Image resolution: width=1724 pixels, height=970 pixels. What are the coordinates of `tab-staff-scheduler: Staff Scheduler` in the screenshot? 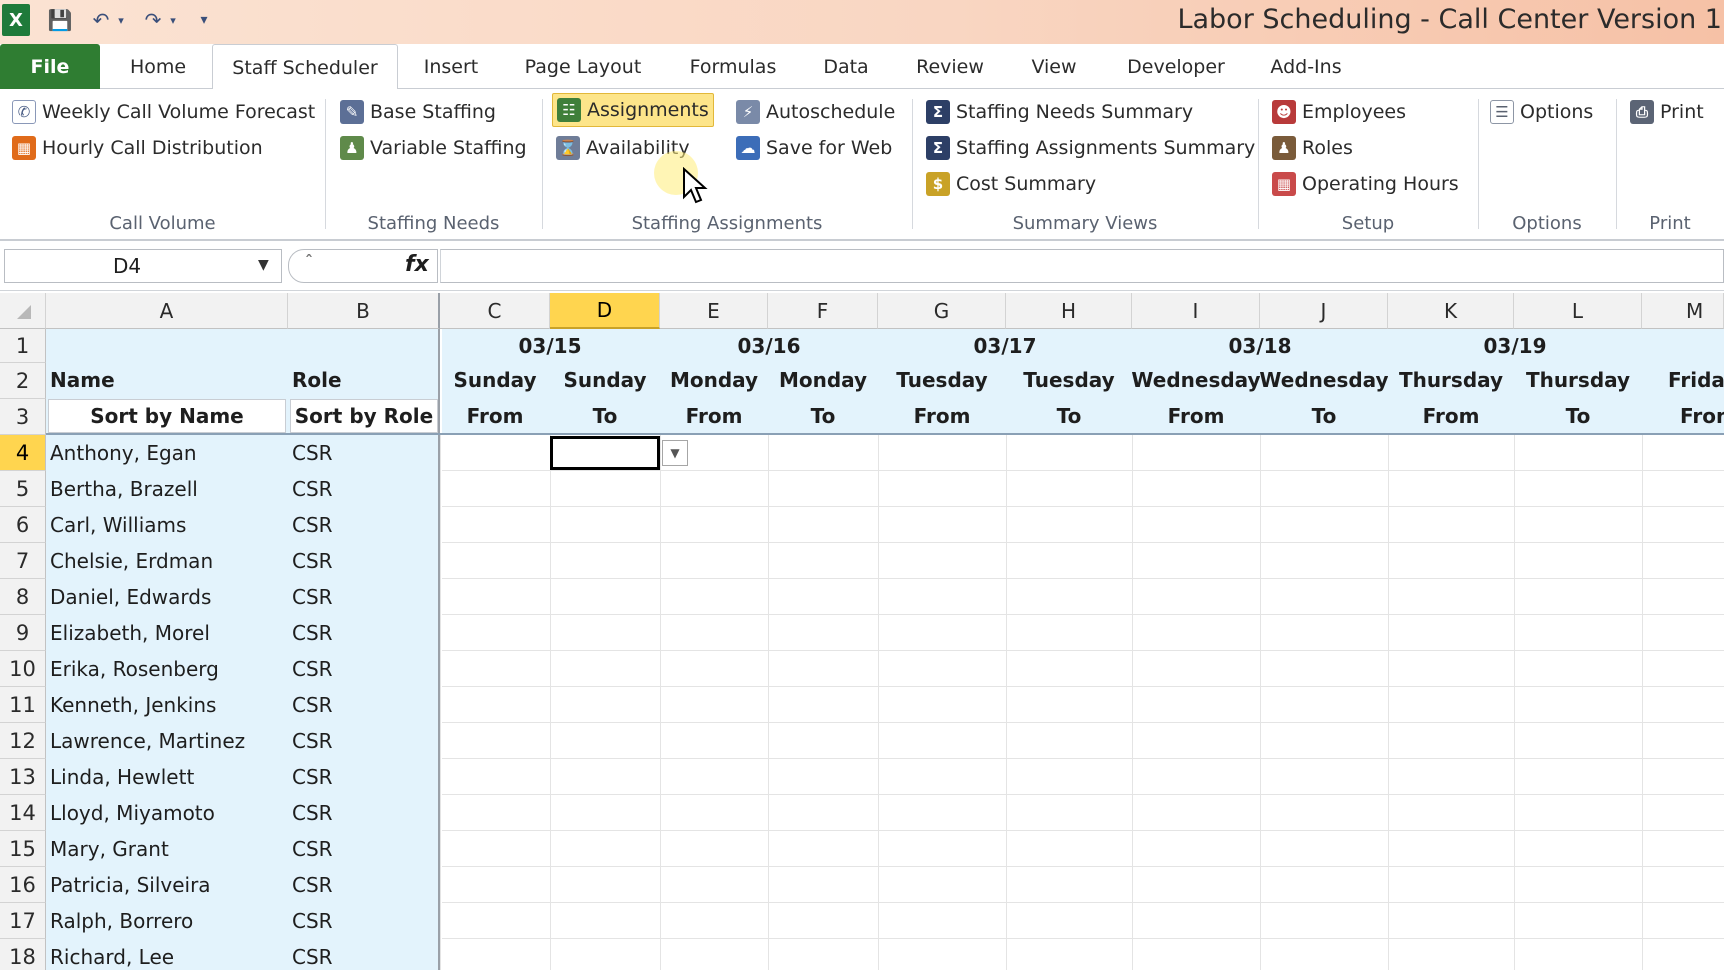 It's located at (305, 67).